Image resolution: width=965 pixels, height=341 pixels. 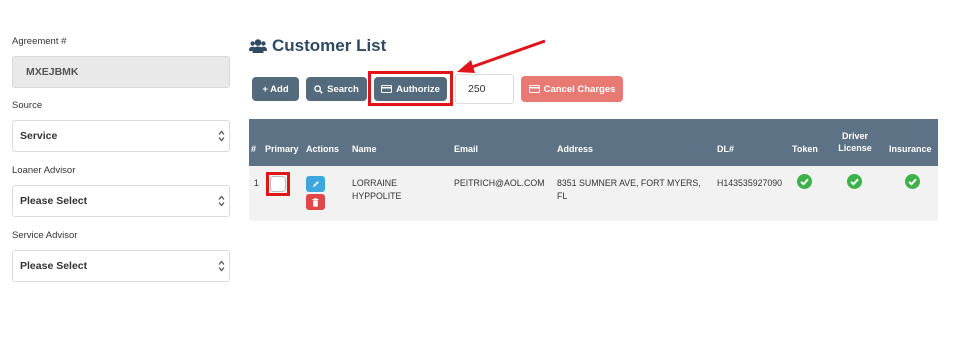 What do you see at coordinates (804, 181) in the screenshot?
I see `token-check-icon` at bounding box center [804, 181].